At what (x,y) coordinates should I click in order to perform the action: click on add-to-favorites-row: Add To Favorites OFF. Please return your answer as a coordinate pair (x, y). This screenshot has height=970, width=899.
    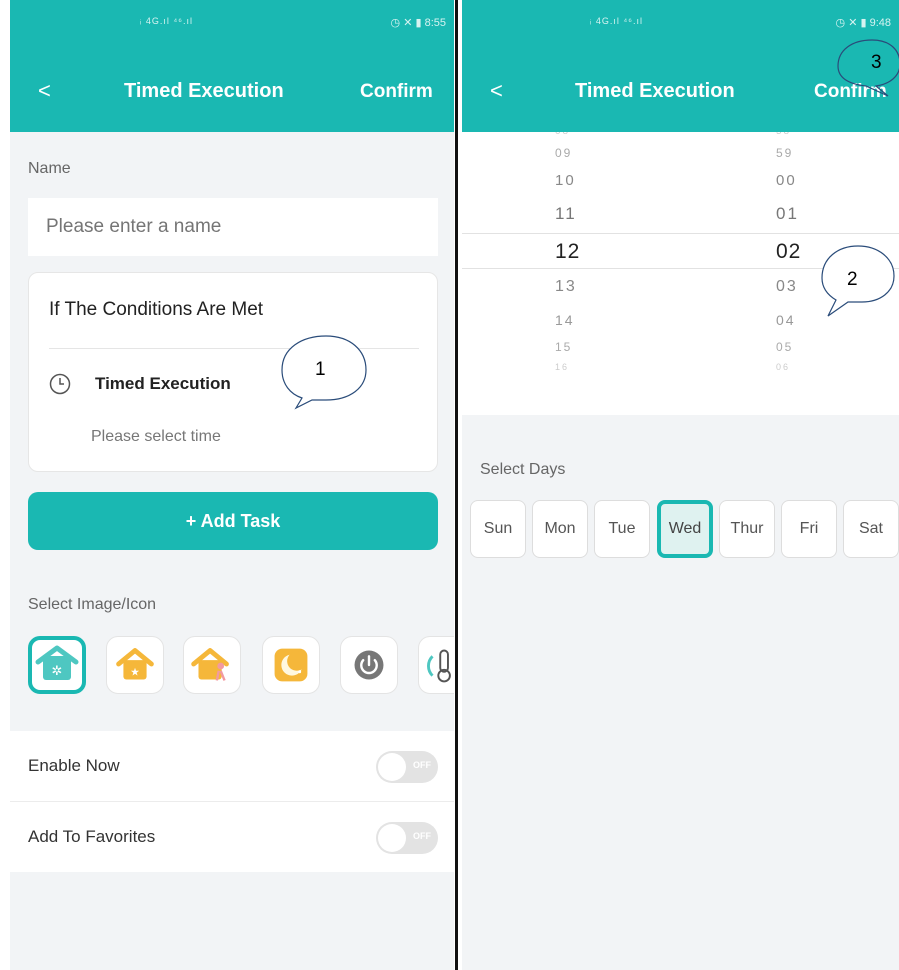
    Looking at the image, I should click on (232, 837).